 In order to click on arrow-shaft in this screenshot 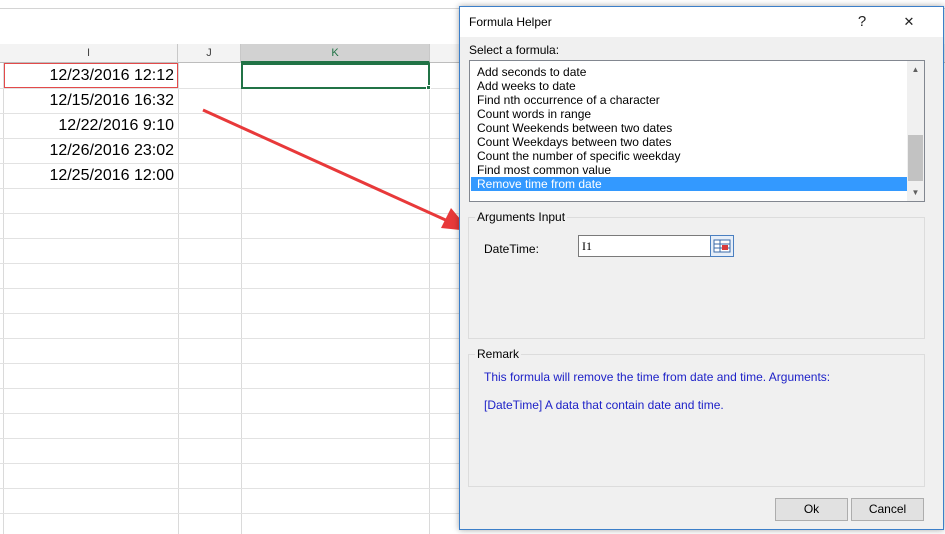, I will do `click(326, 166)`.